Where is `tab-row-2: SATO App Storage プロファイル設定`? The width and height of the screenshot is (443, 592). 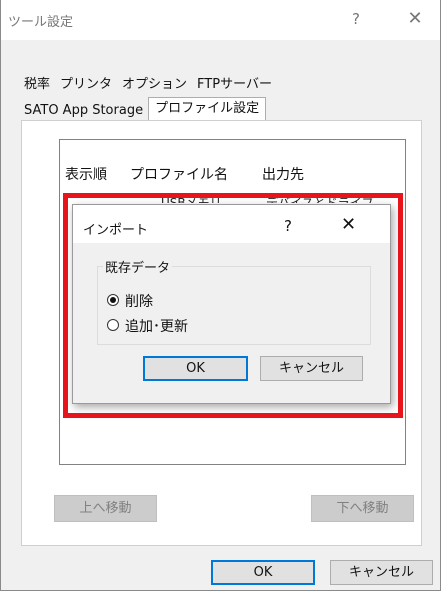
tab-row-2: SATO App Storage プロファイル設定 is located at coordinates (143, 108).